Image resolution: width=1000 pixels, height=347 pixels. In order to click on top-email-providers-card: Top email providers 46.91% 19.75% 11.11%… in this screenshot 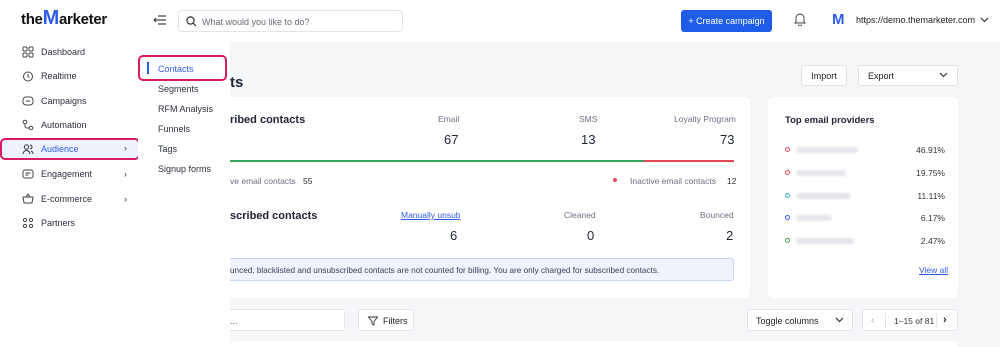, I will do `click(863, 197)`.